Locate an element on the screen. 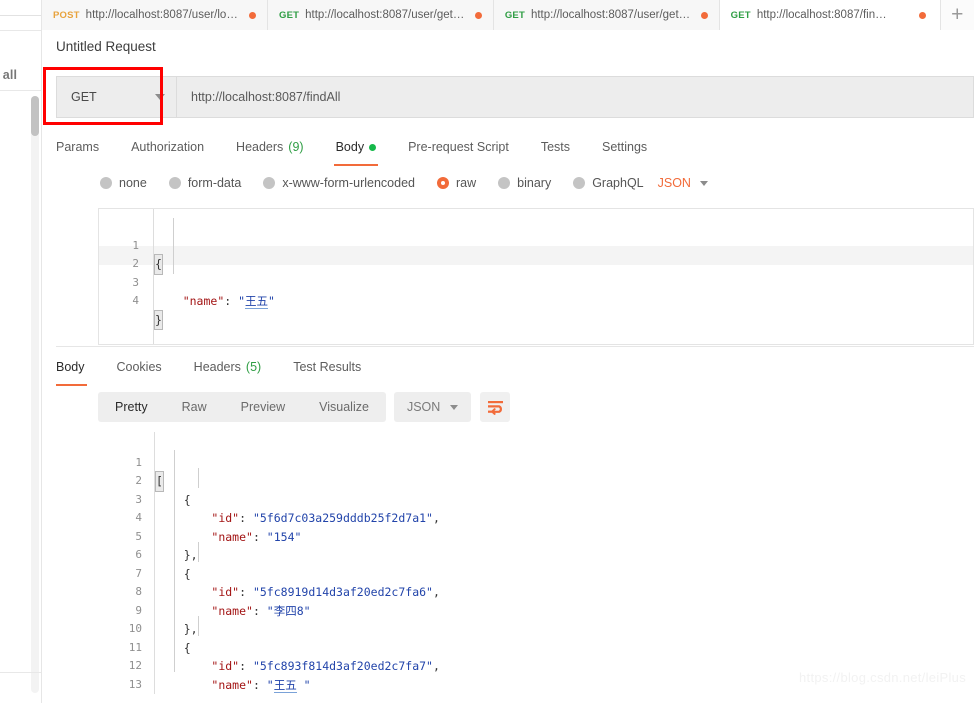 Image resolution: width=974 pixels, height=703 pixels. view-mode-preview: Preview is located at coordinates (263, 407).